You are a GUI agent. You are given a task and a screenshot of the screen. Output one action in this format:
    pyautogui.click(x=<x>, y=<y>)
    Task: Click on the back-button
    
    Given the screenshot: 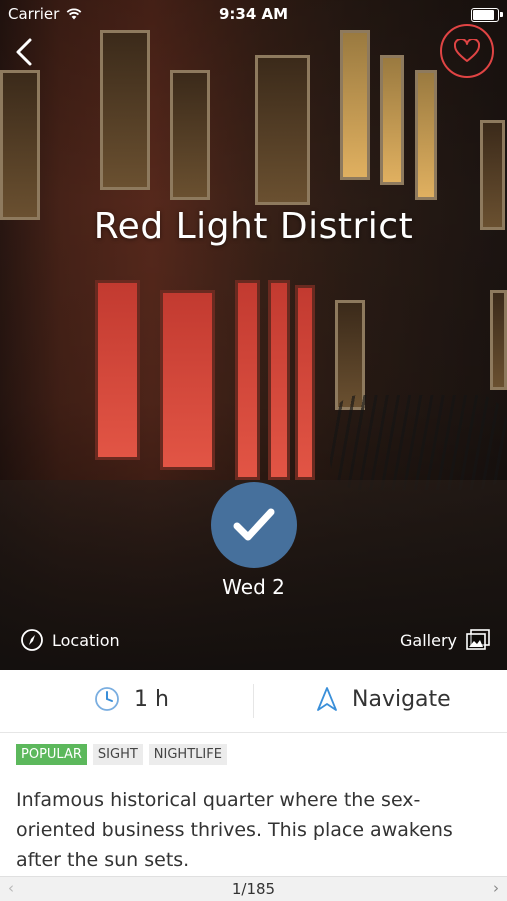 What is the action you would take?
    pyautogui.click(x=26, y=52)
    